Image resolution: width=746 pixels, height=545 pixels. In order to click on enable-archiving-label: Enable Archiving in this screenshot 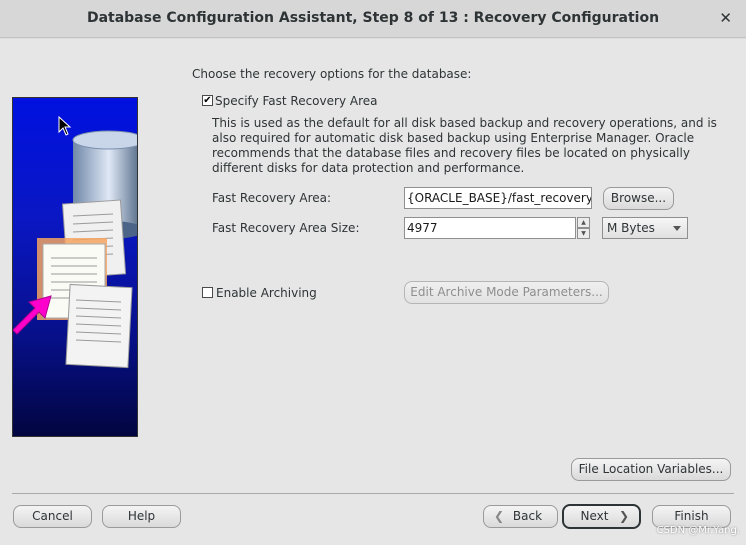, I will do `click(266, 293)`.